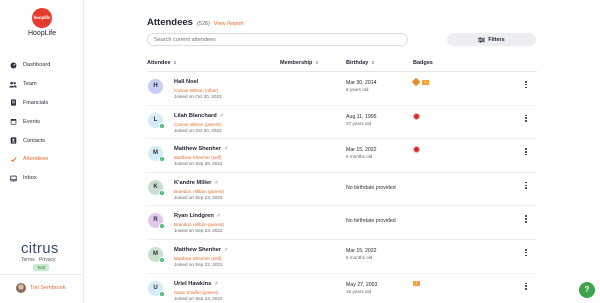 The image size is (600, 303). Describe the element at coordinates (44, 178) in the screenshot. I see `sidebar-item-inbox: Inbox` at that location.